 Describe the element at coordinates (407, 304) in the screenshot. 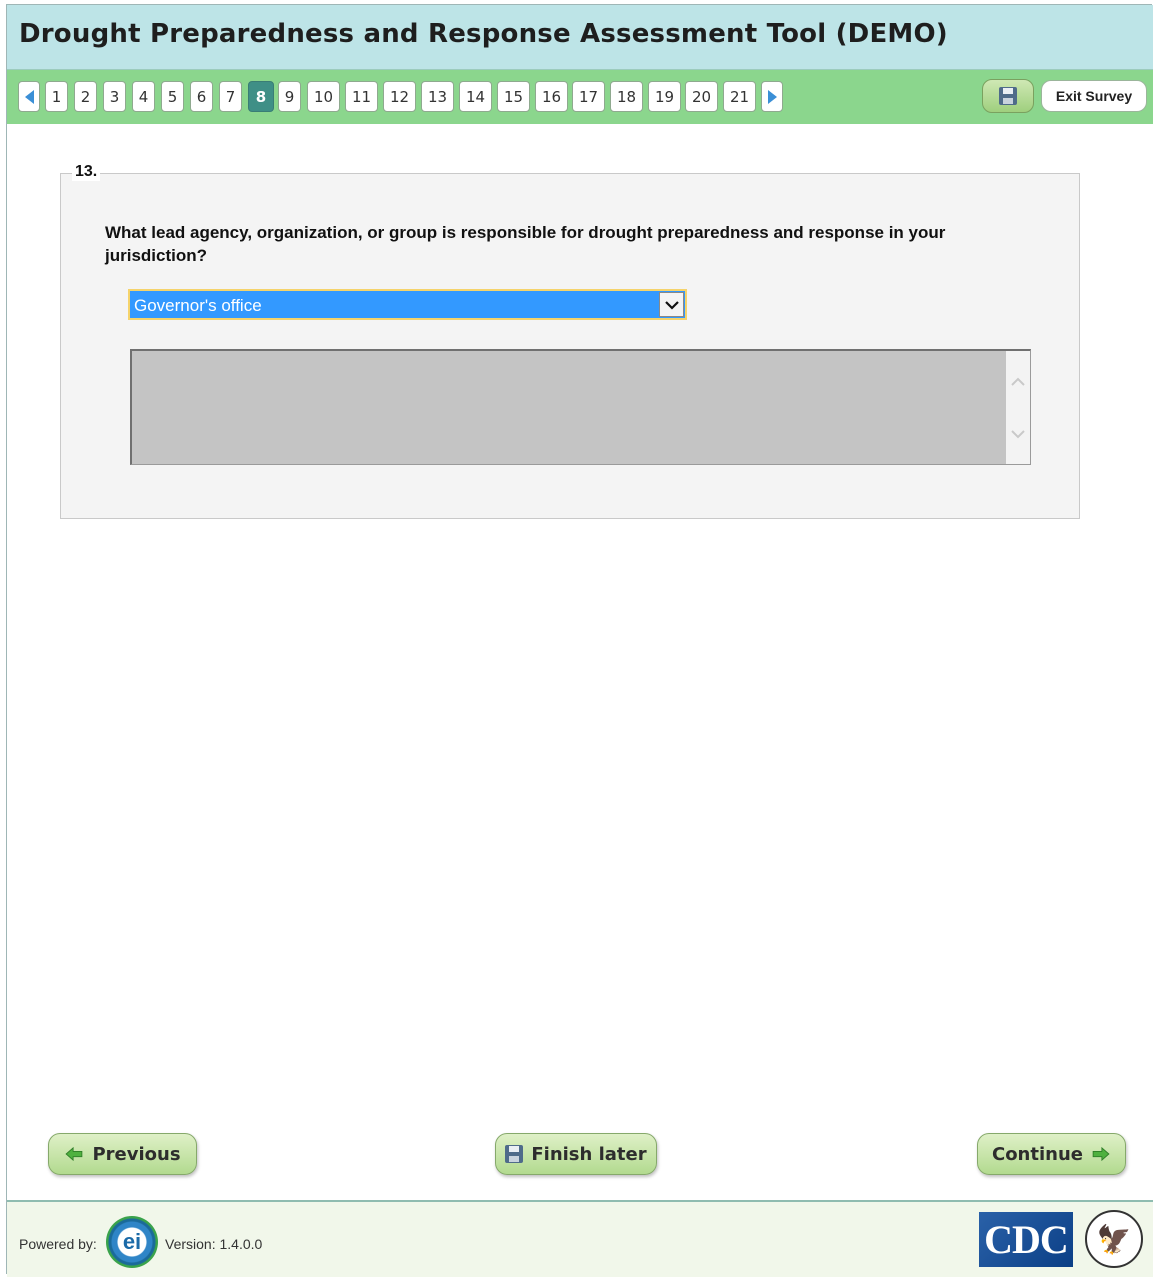

I see `lead-agency-dropdown: Governor's office` at that location.